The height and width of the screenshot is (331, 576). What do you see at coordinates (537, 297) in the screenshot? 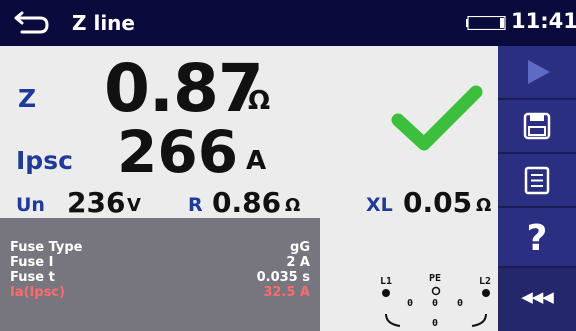
I see `more-icon: ◀◀◀` at bounding box center [537, 297].